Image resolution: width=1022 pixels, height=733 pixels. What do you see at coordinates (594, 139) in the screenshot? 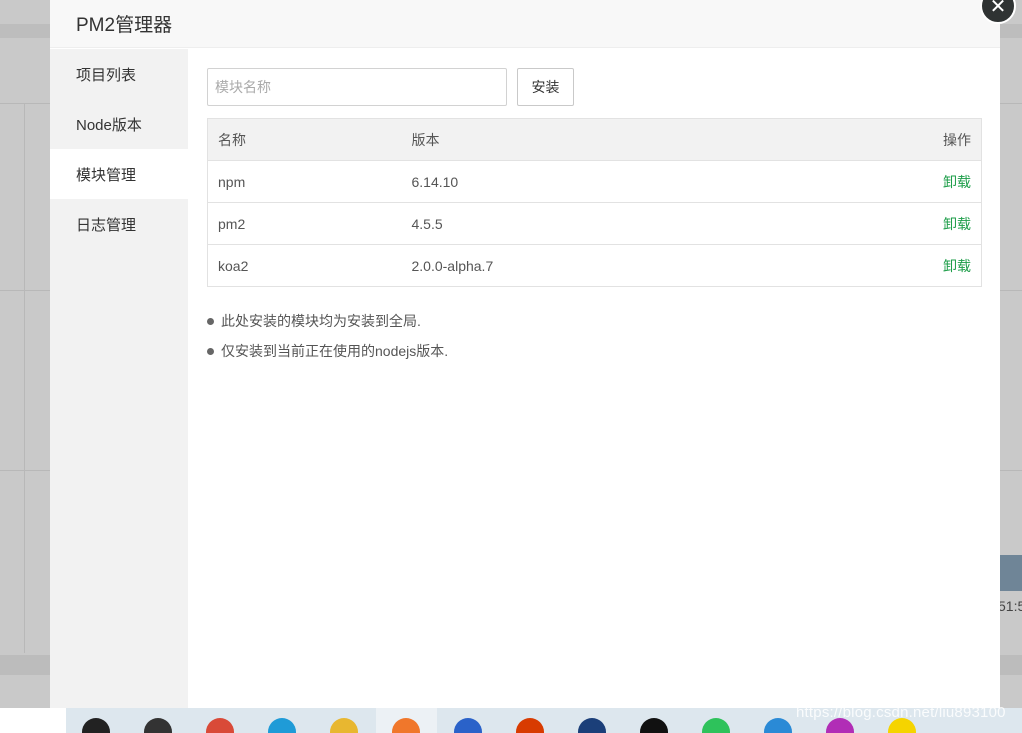
I see `table-header-row: 名称 版本 操作` at bounding box center [594, 139].